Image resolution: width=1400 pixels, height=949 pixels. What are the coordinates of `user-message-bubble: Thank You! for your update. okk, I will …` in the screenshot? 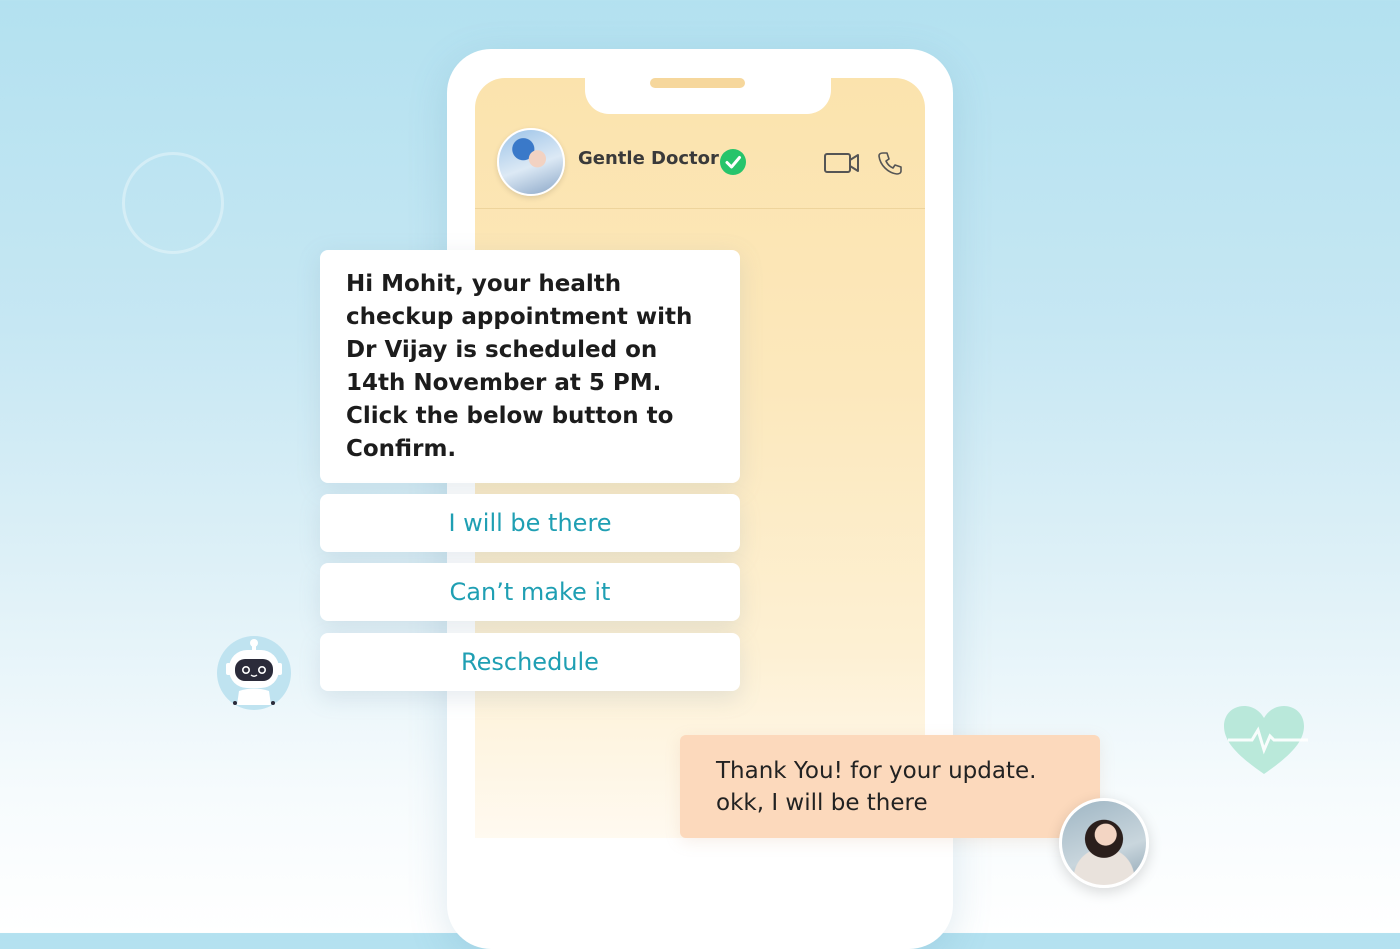 It's located at (890, 786).